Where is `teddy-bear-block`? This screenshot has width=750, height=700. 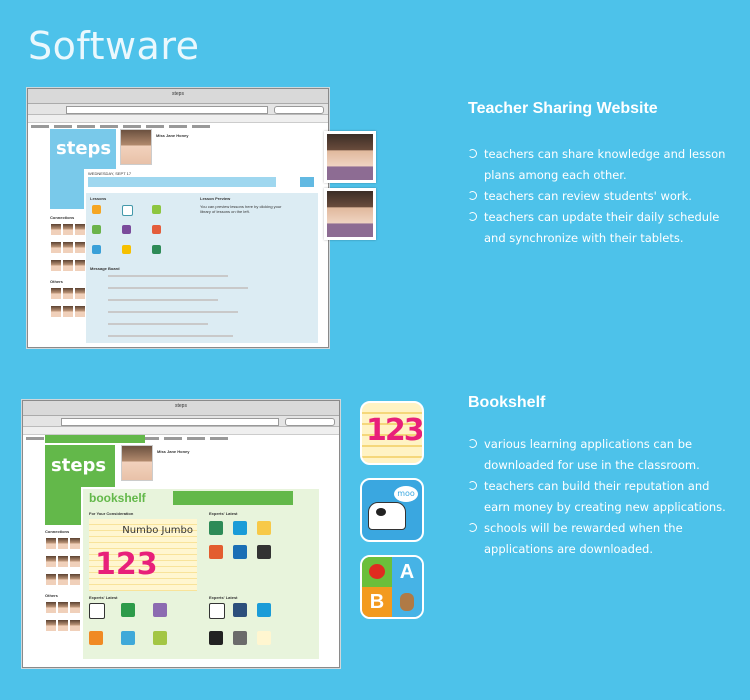 teddy-bear-block is located at coordinates (407, 602).